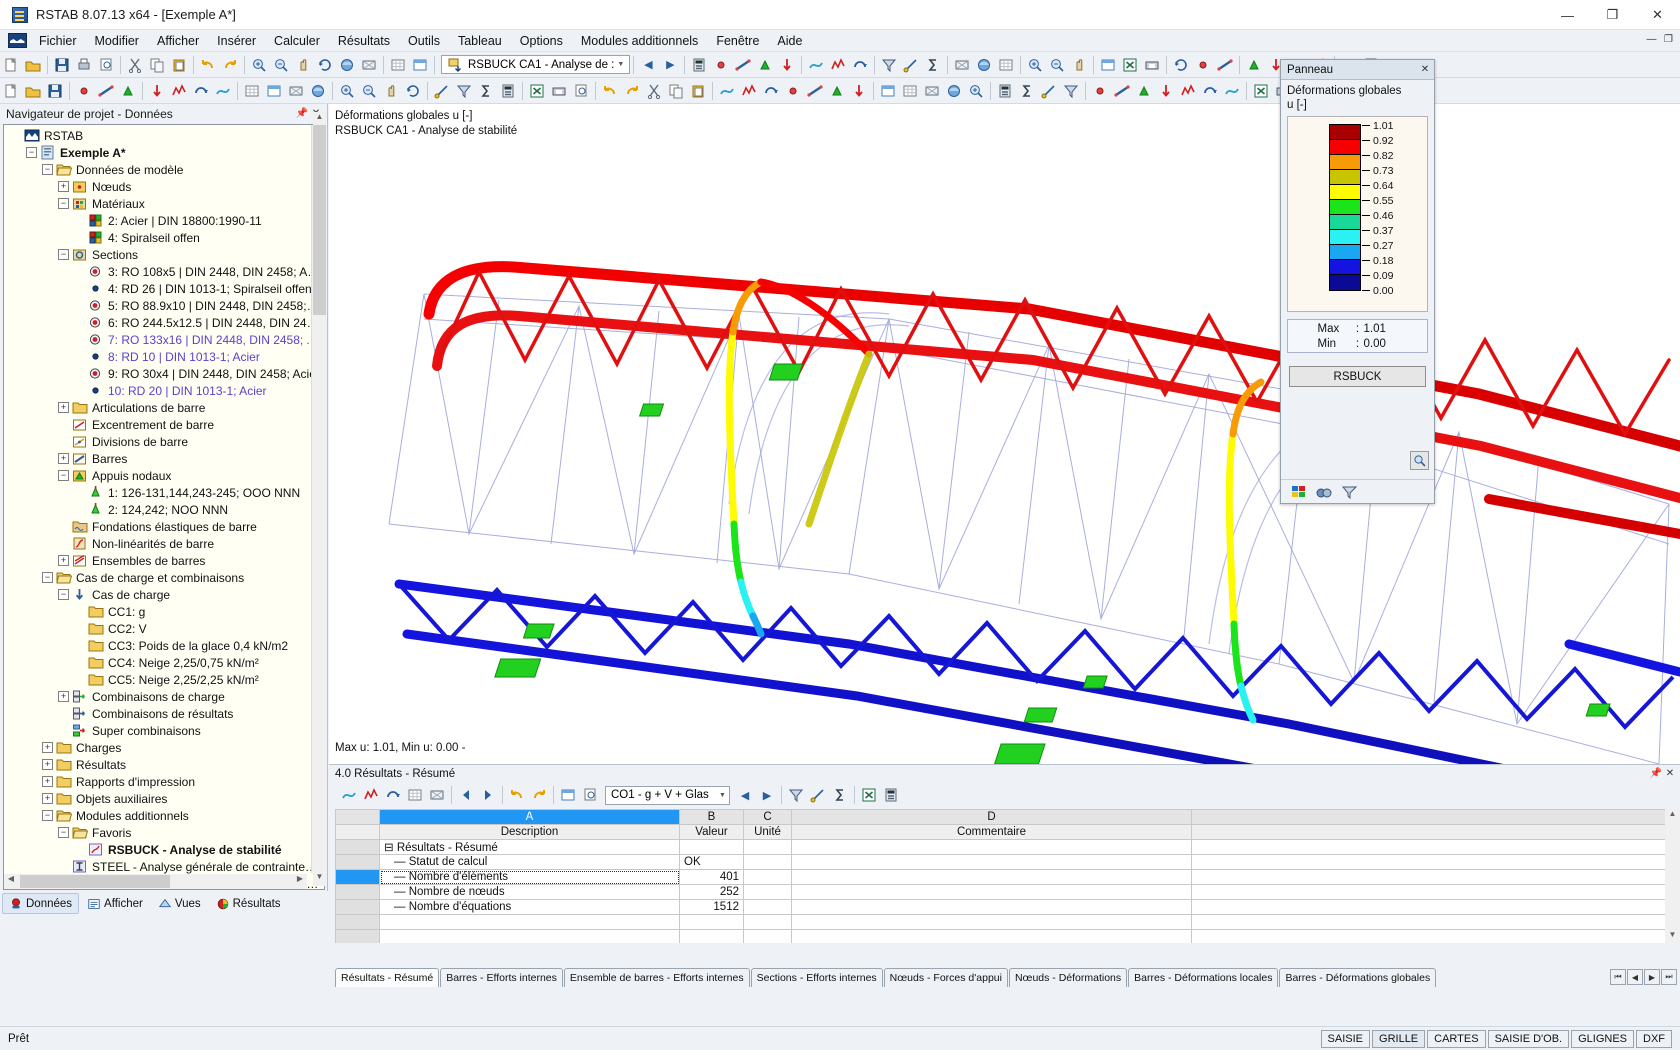 The width and height of the screenshot is (1680, 1050). Describe the element at coordinates (164, 713) in the screenshot. I see `tree-item-combinaisons-de-r-sultats: Combinaisons de résultats` at that location.